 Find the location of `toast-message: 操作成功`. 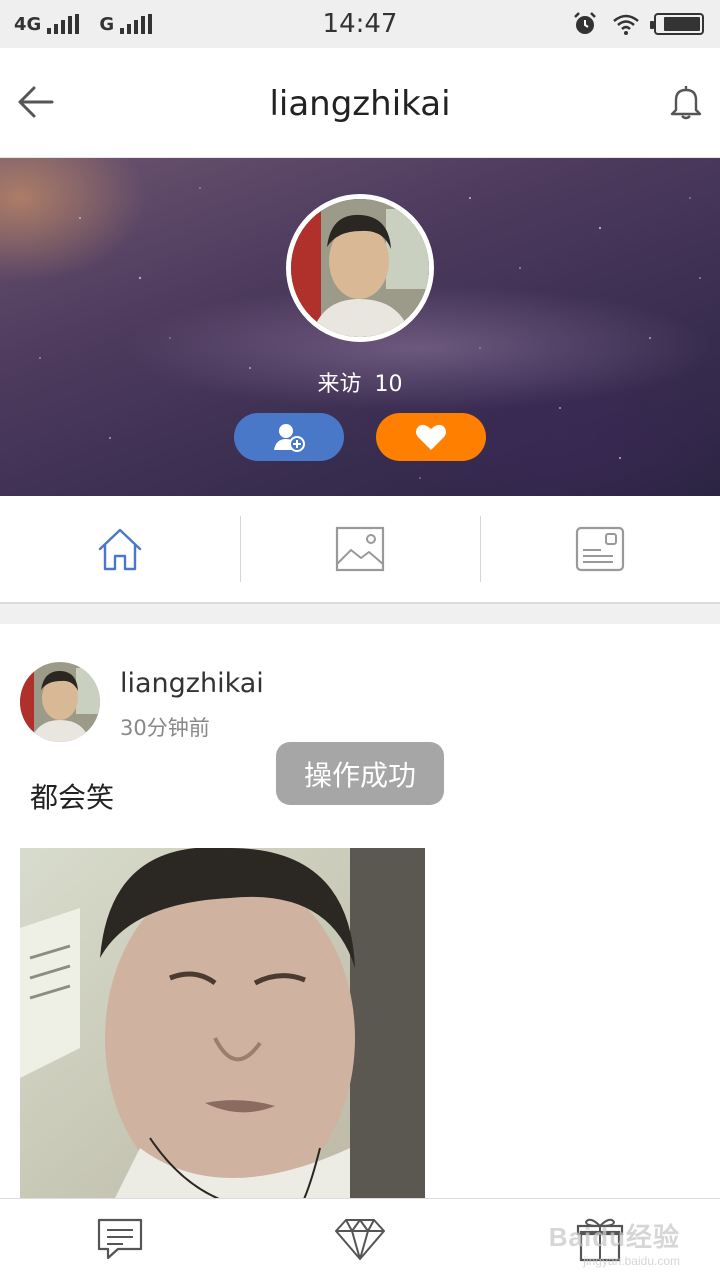

toast-message: 操作成功 is located at coordinates (360, 773).